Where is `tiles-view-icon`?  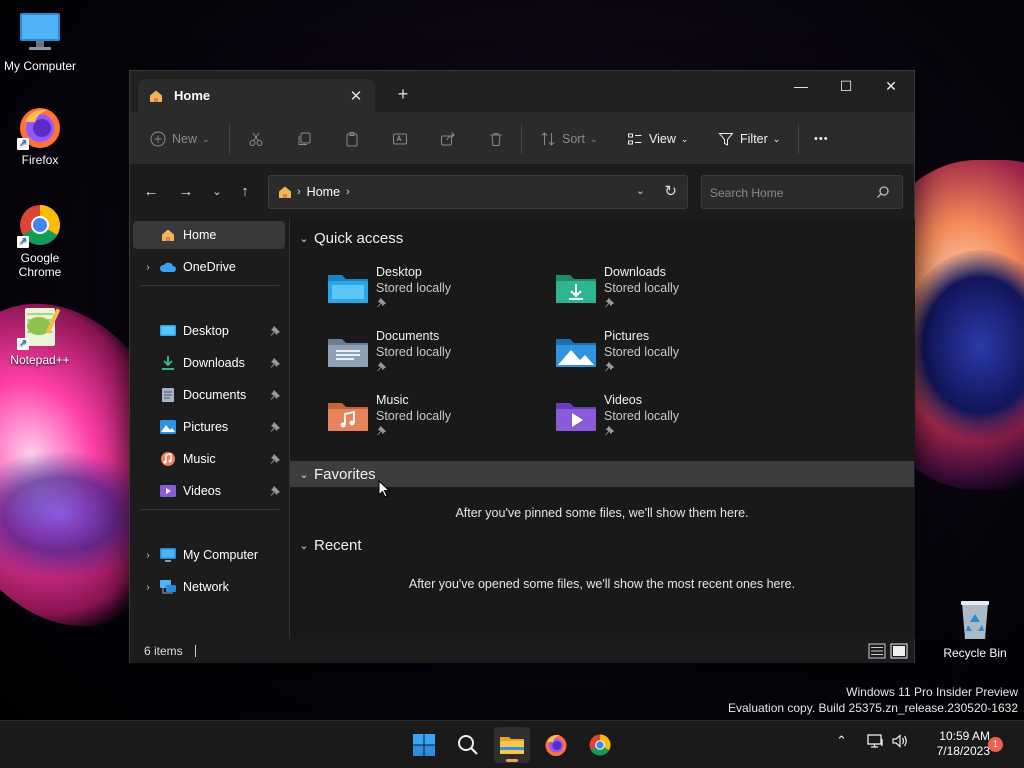 tiles-view-icon is located at coordinates (899, 651).